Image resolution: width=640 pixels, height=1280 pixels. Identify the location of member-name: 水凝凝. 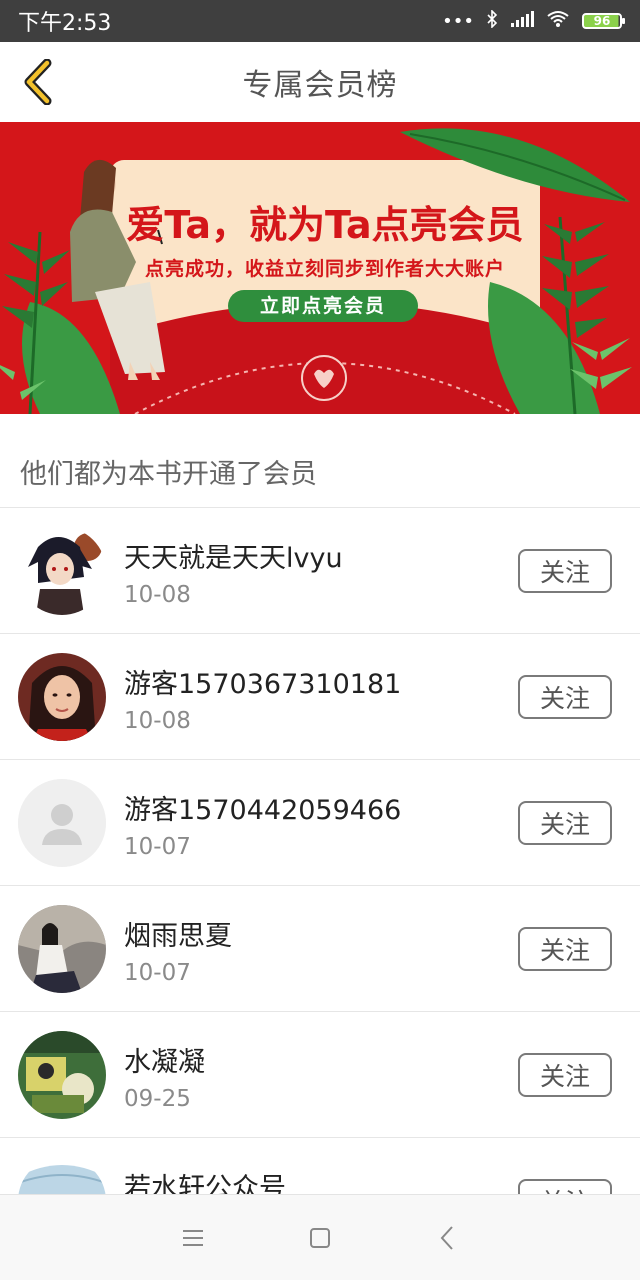
(164, 1062).